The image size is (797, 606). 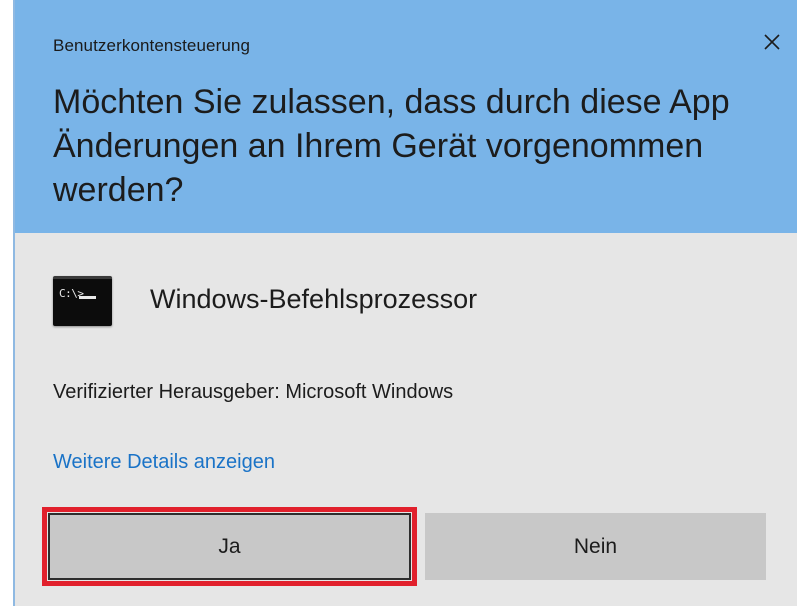 I want to click on app-name: Windows-Befehlsprozessor, so click(x=314, y=299).